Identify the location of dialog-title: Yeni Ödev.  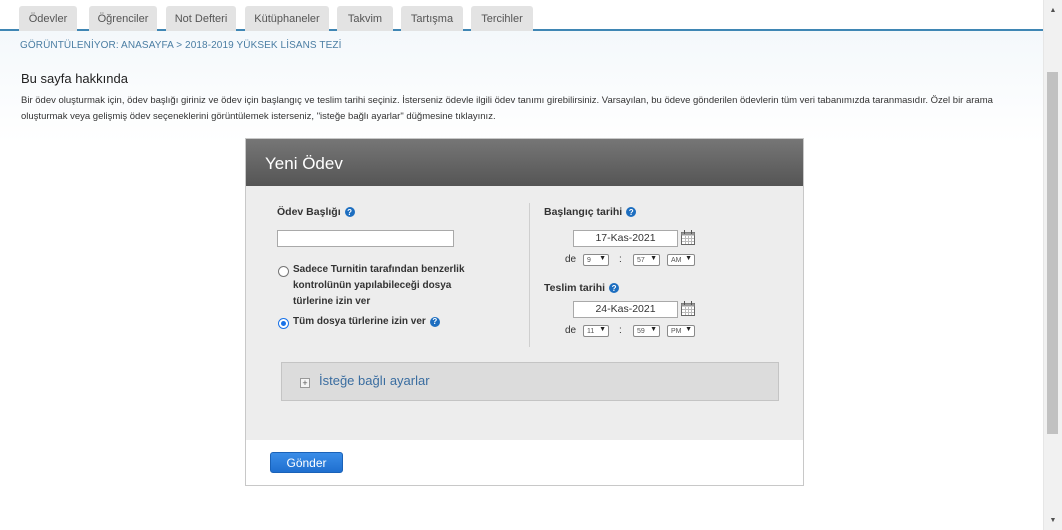
(304, 163).